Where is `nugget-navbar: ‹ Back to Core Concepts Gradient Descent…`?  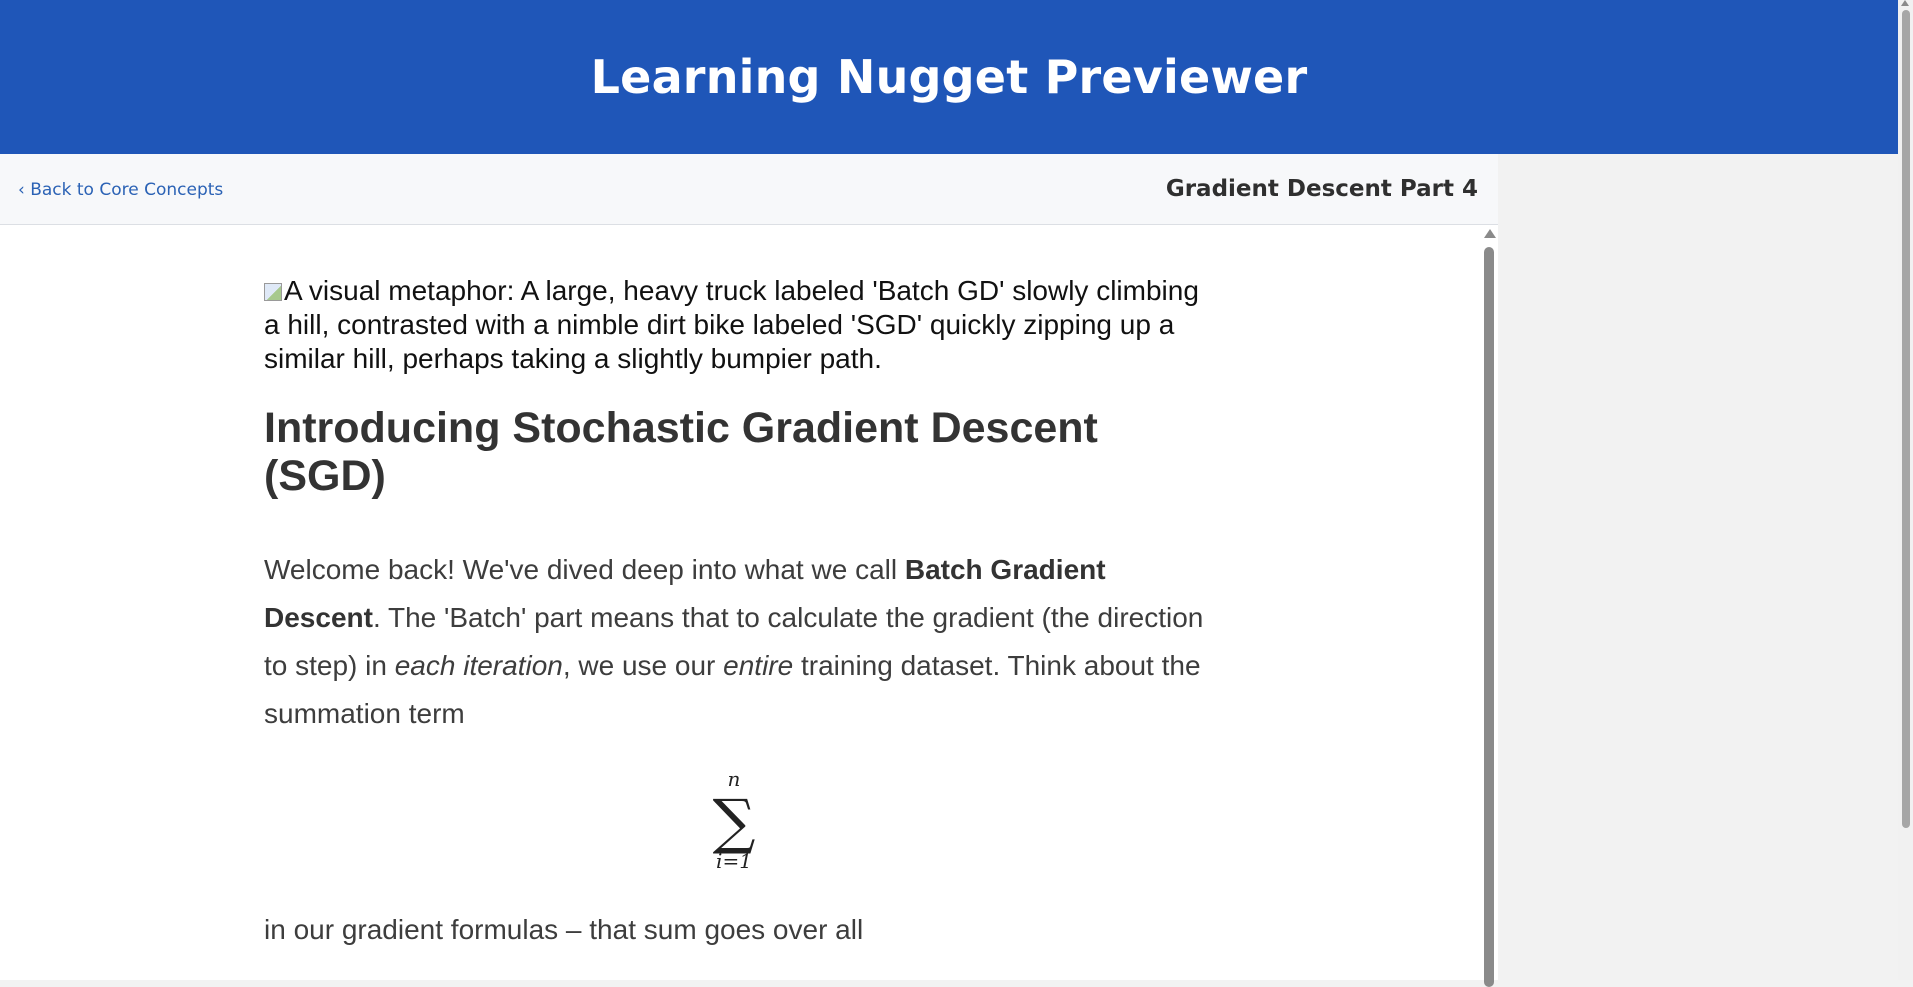 nugget-navbar: ‹ Back to Core Concepts Gradient Descent… is located at coordinates (749, 189).